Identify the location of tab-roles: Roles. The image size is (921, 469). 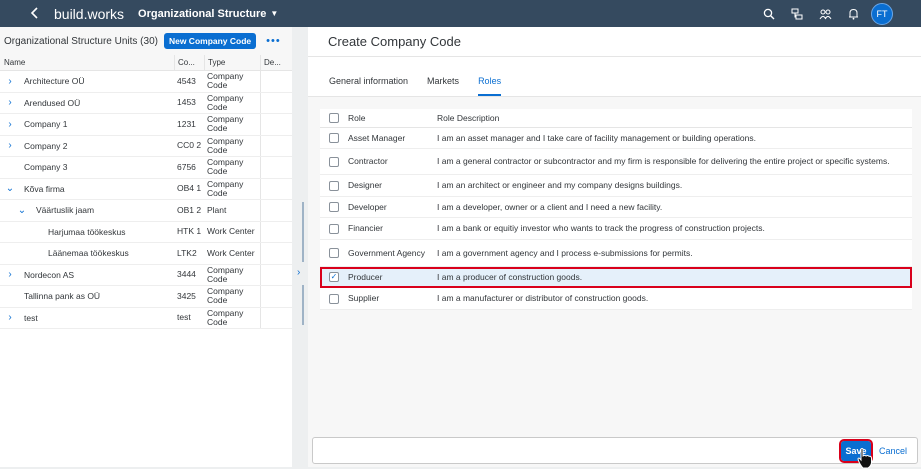
(490, 86).